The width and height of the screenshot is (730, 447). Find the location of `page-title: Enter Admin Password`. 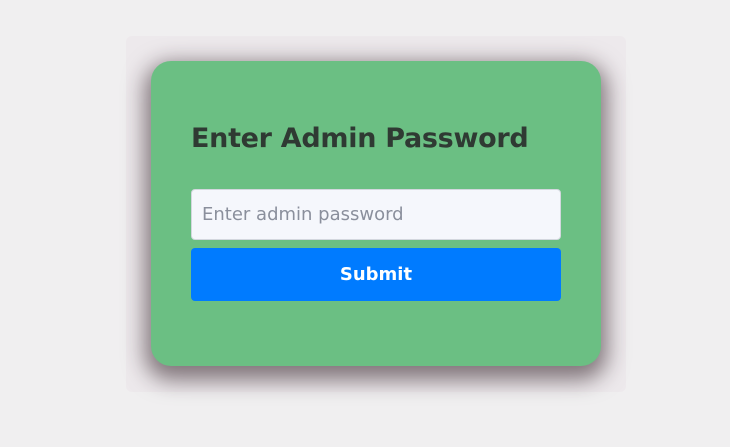

page-title: Enter Admin Password is located at coordinates (360, 138).